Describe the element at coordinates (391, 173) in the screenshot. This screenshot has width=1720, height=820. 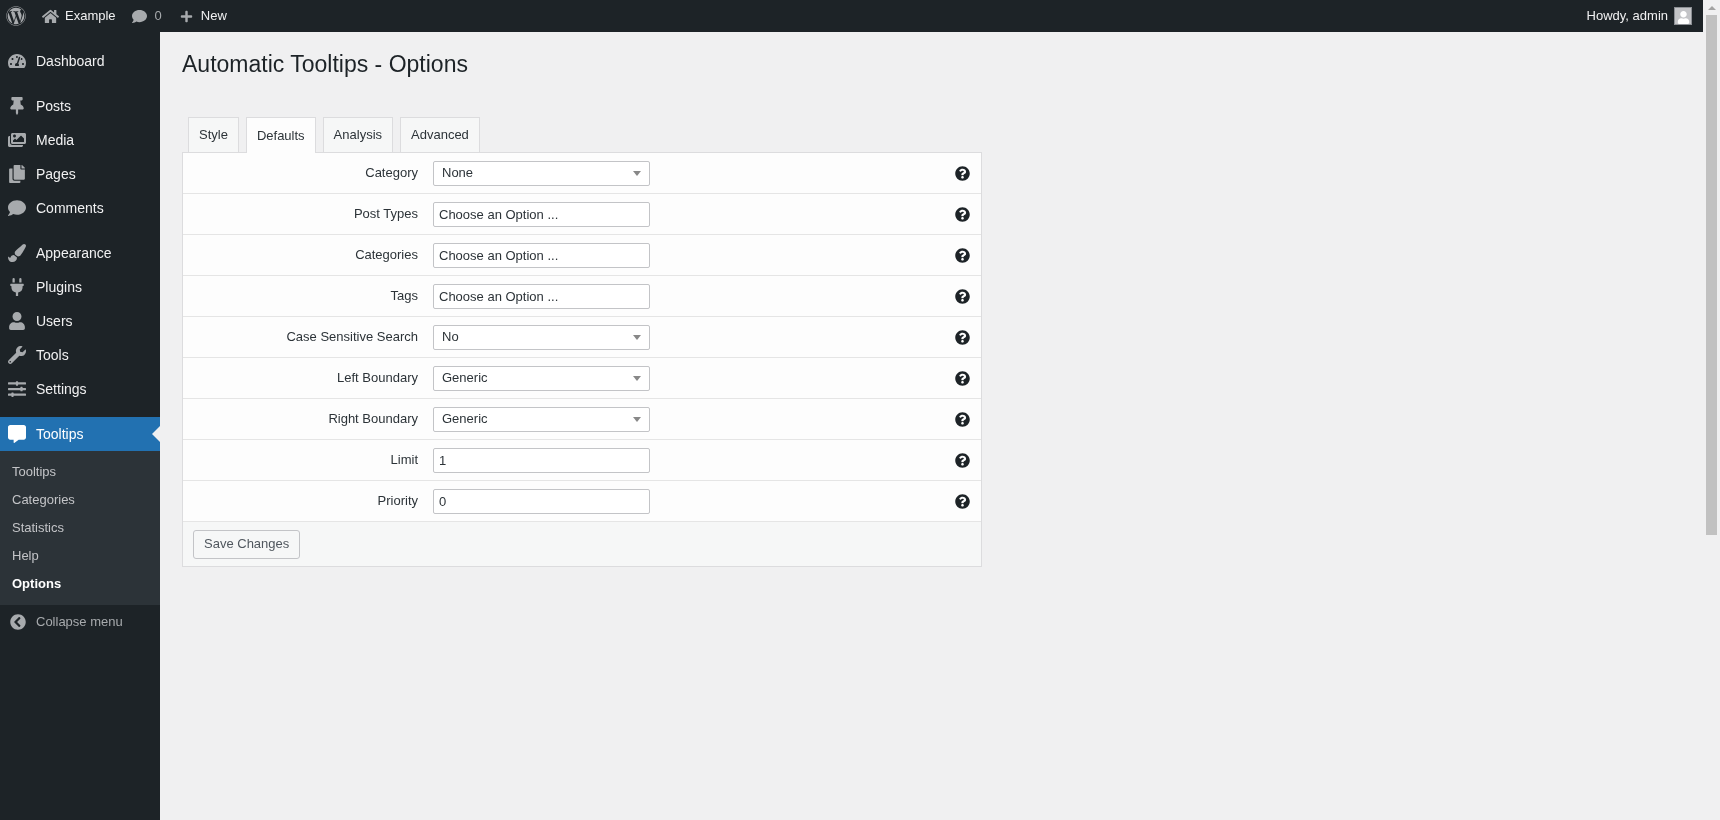
I see `field-label: Category` at that location.